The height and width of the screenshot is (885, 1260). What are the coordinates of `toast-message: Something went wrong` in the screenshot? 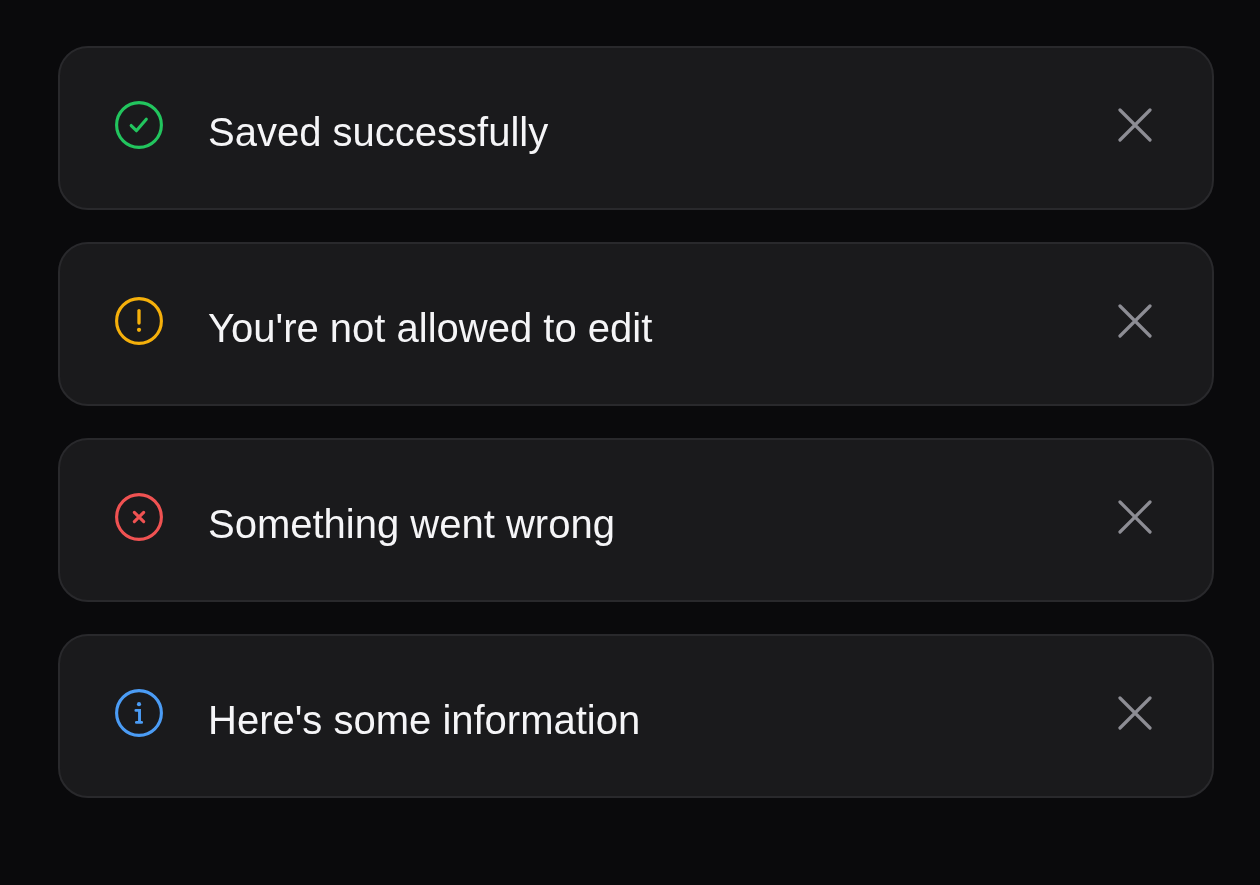 It's located at (412, 523).